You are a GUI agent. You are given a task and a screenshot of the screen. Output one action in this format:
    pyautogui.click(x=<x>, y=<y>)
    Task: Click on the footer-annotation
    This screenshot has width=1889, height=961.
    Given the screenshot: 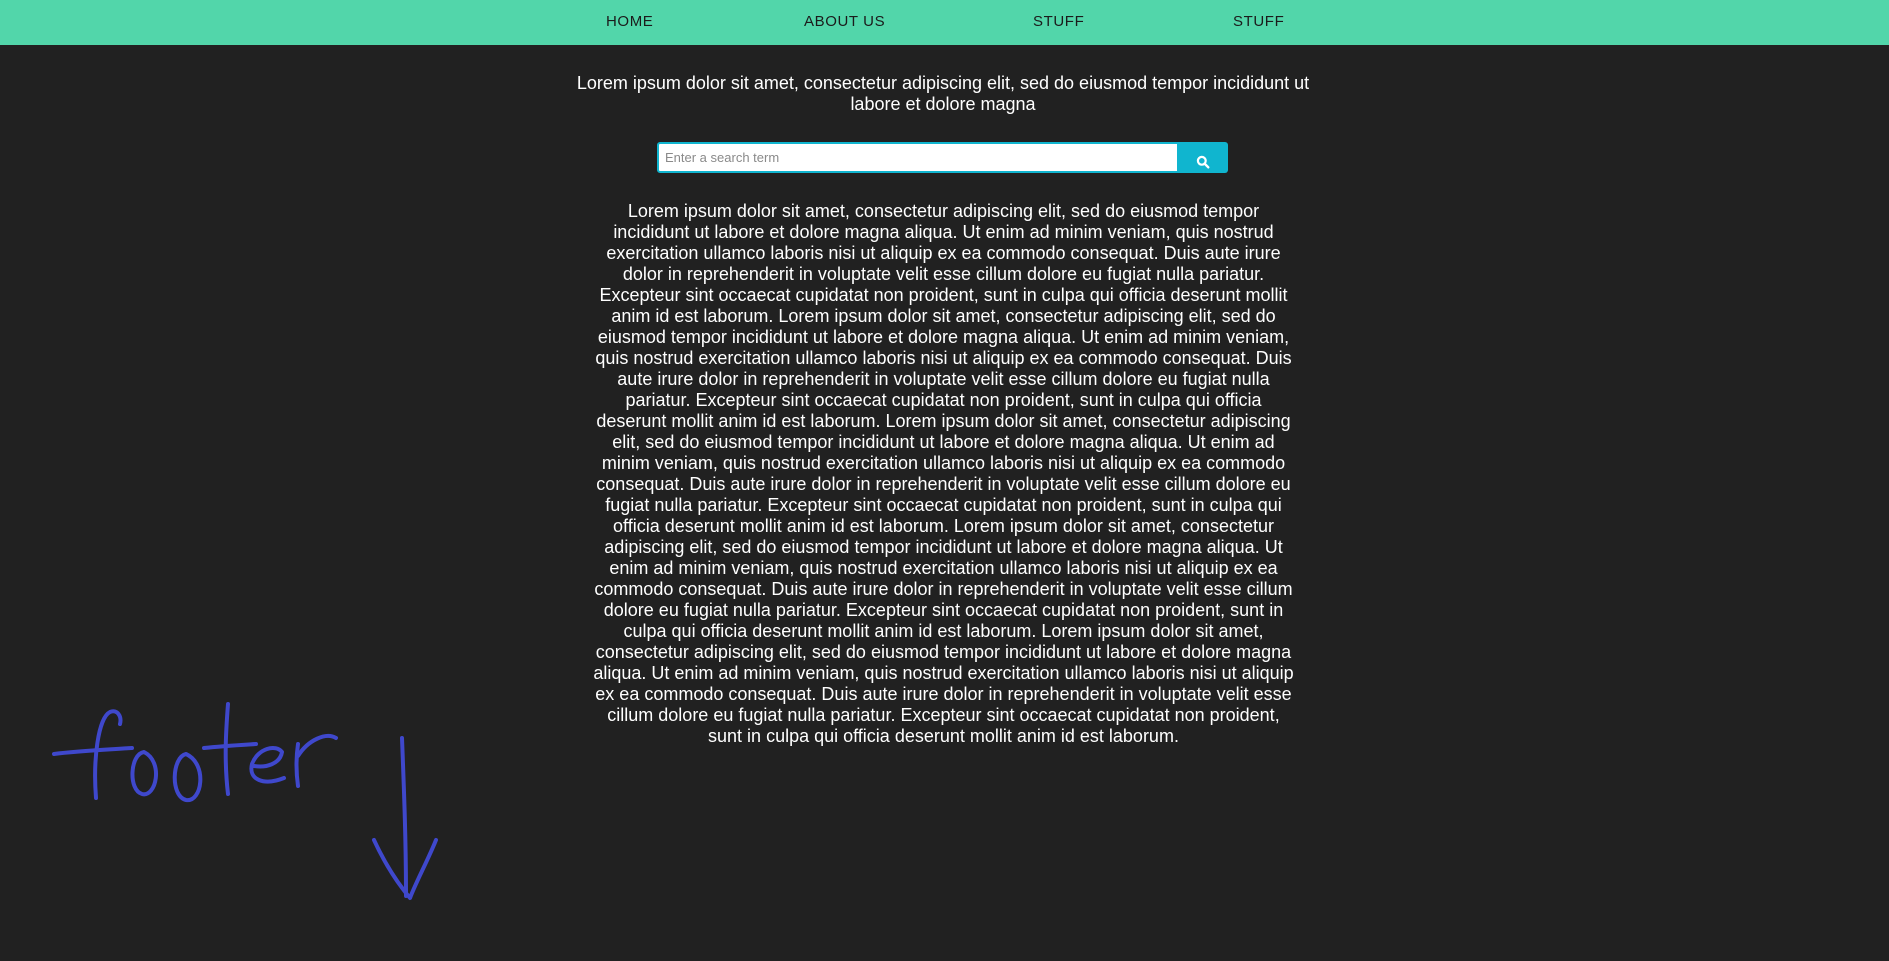 What is the action you would take?
    pyautogui.click(x=250, y=800)
    